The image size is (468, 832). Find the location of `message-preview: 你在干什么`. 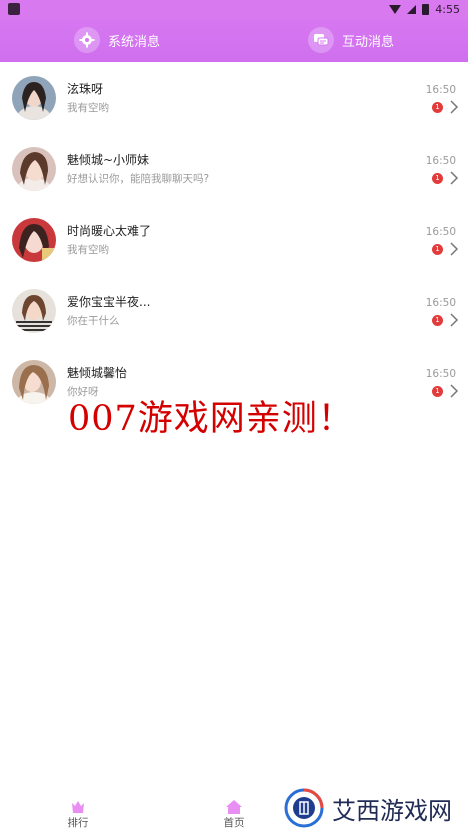

message-preview: 你在干什么 is located at coordinates (93, 320).